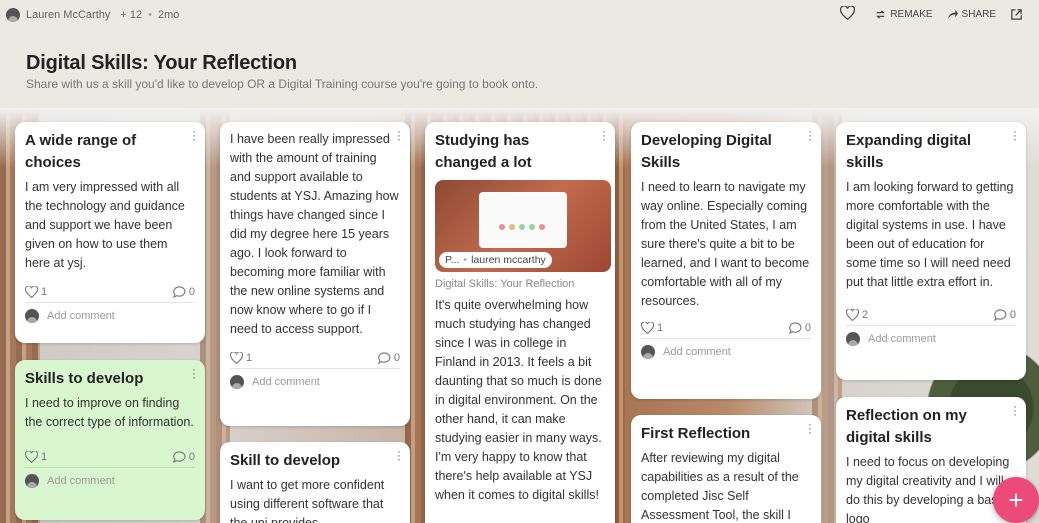  What do you see at coordinates (285, 460) in the screenshot?
I see `card-title: Skill to develop` at bounding box center [285, 460].